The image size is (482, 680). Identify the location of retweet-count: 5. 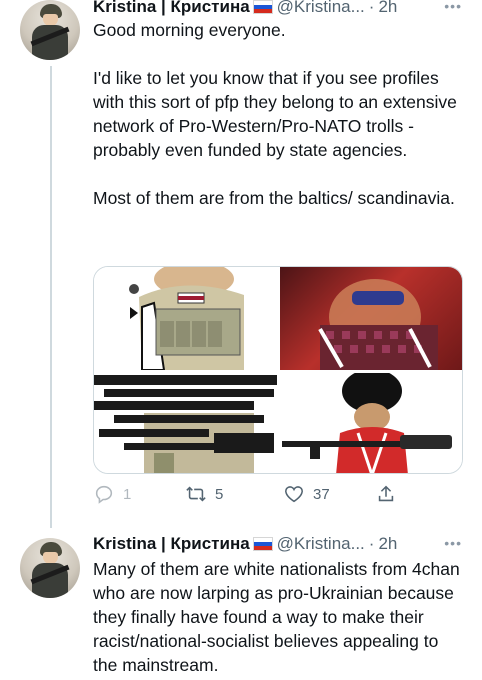
(219, 494).